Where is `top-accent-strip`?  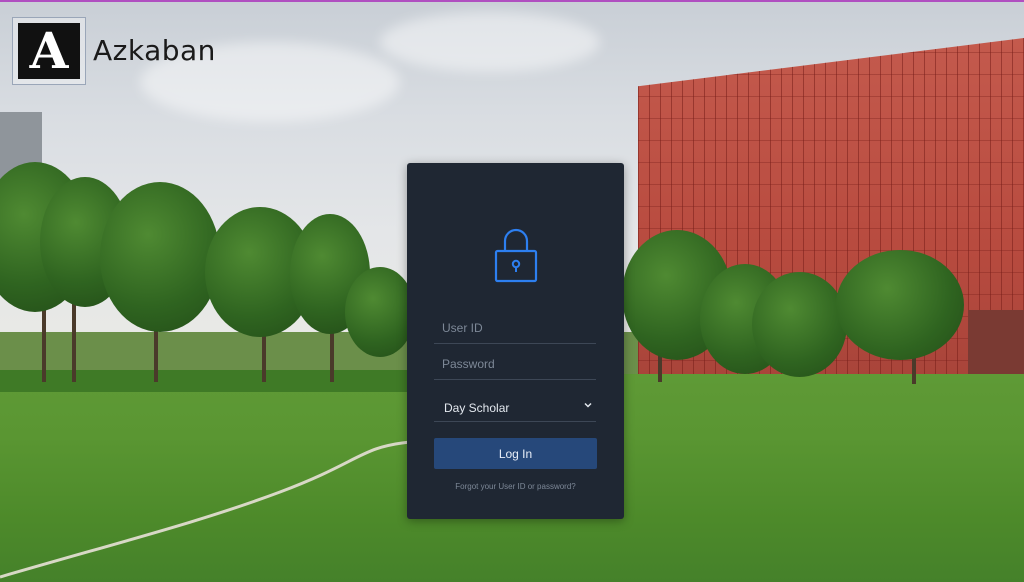
top-accent-strip is located at coordinates (512, 1).